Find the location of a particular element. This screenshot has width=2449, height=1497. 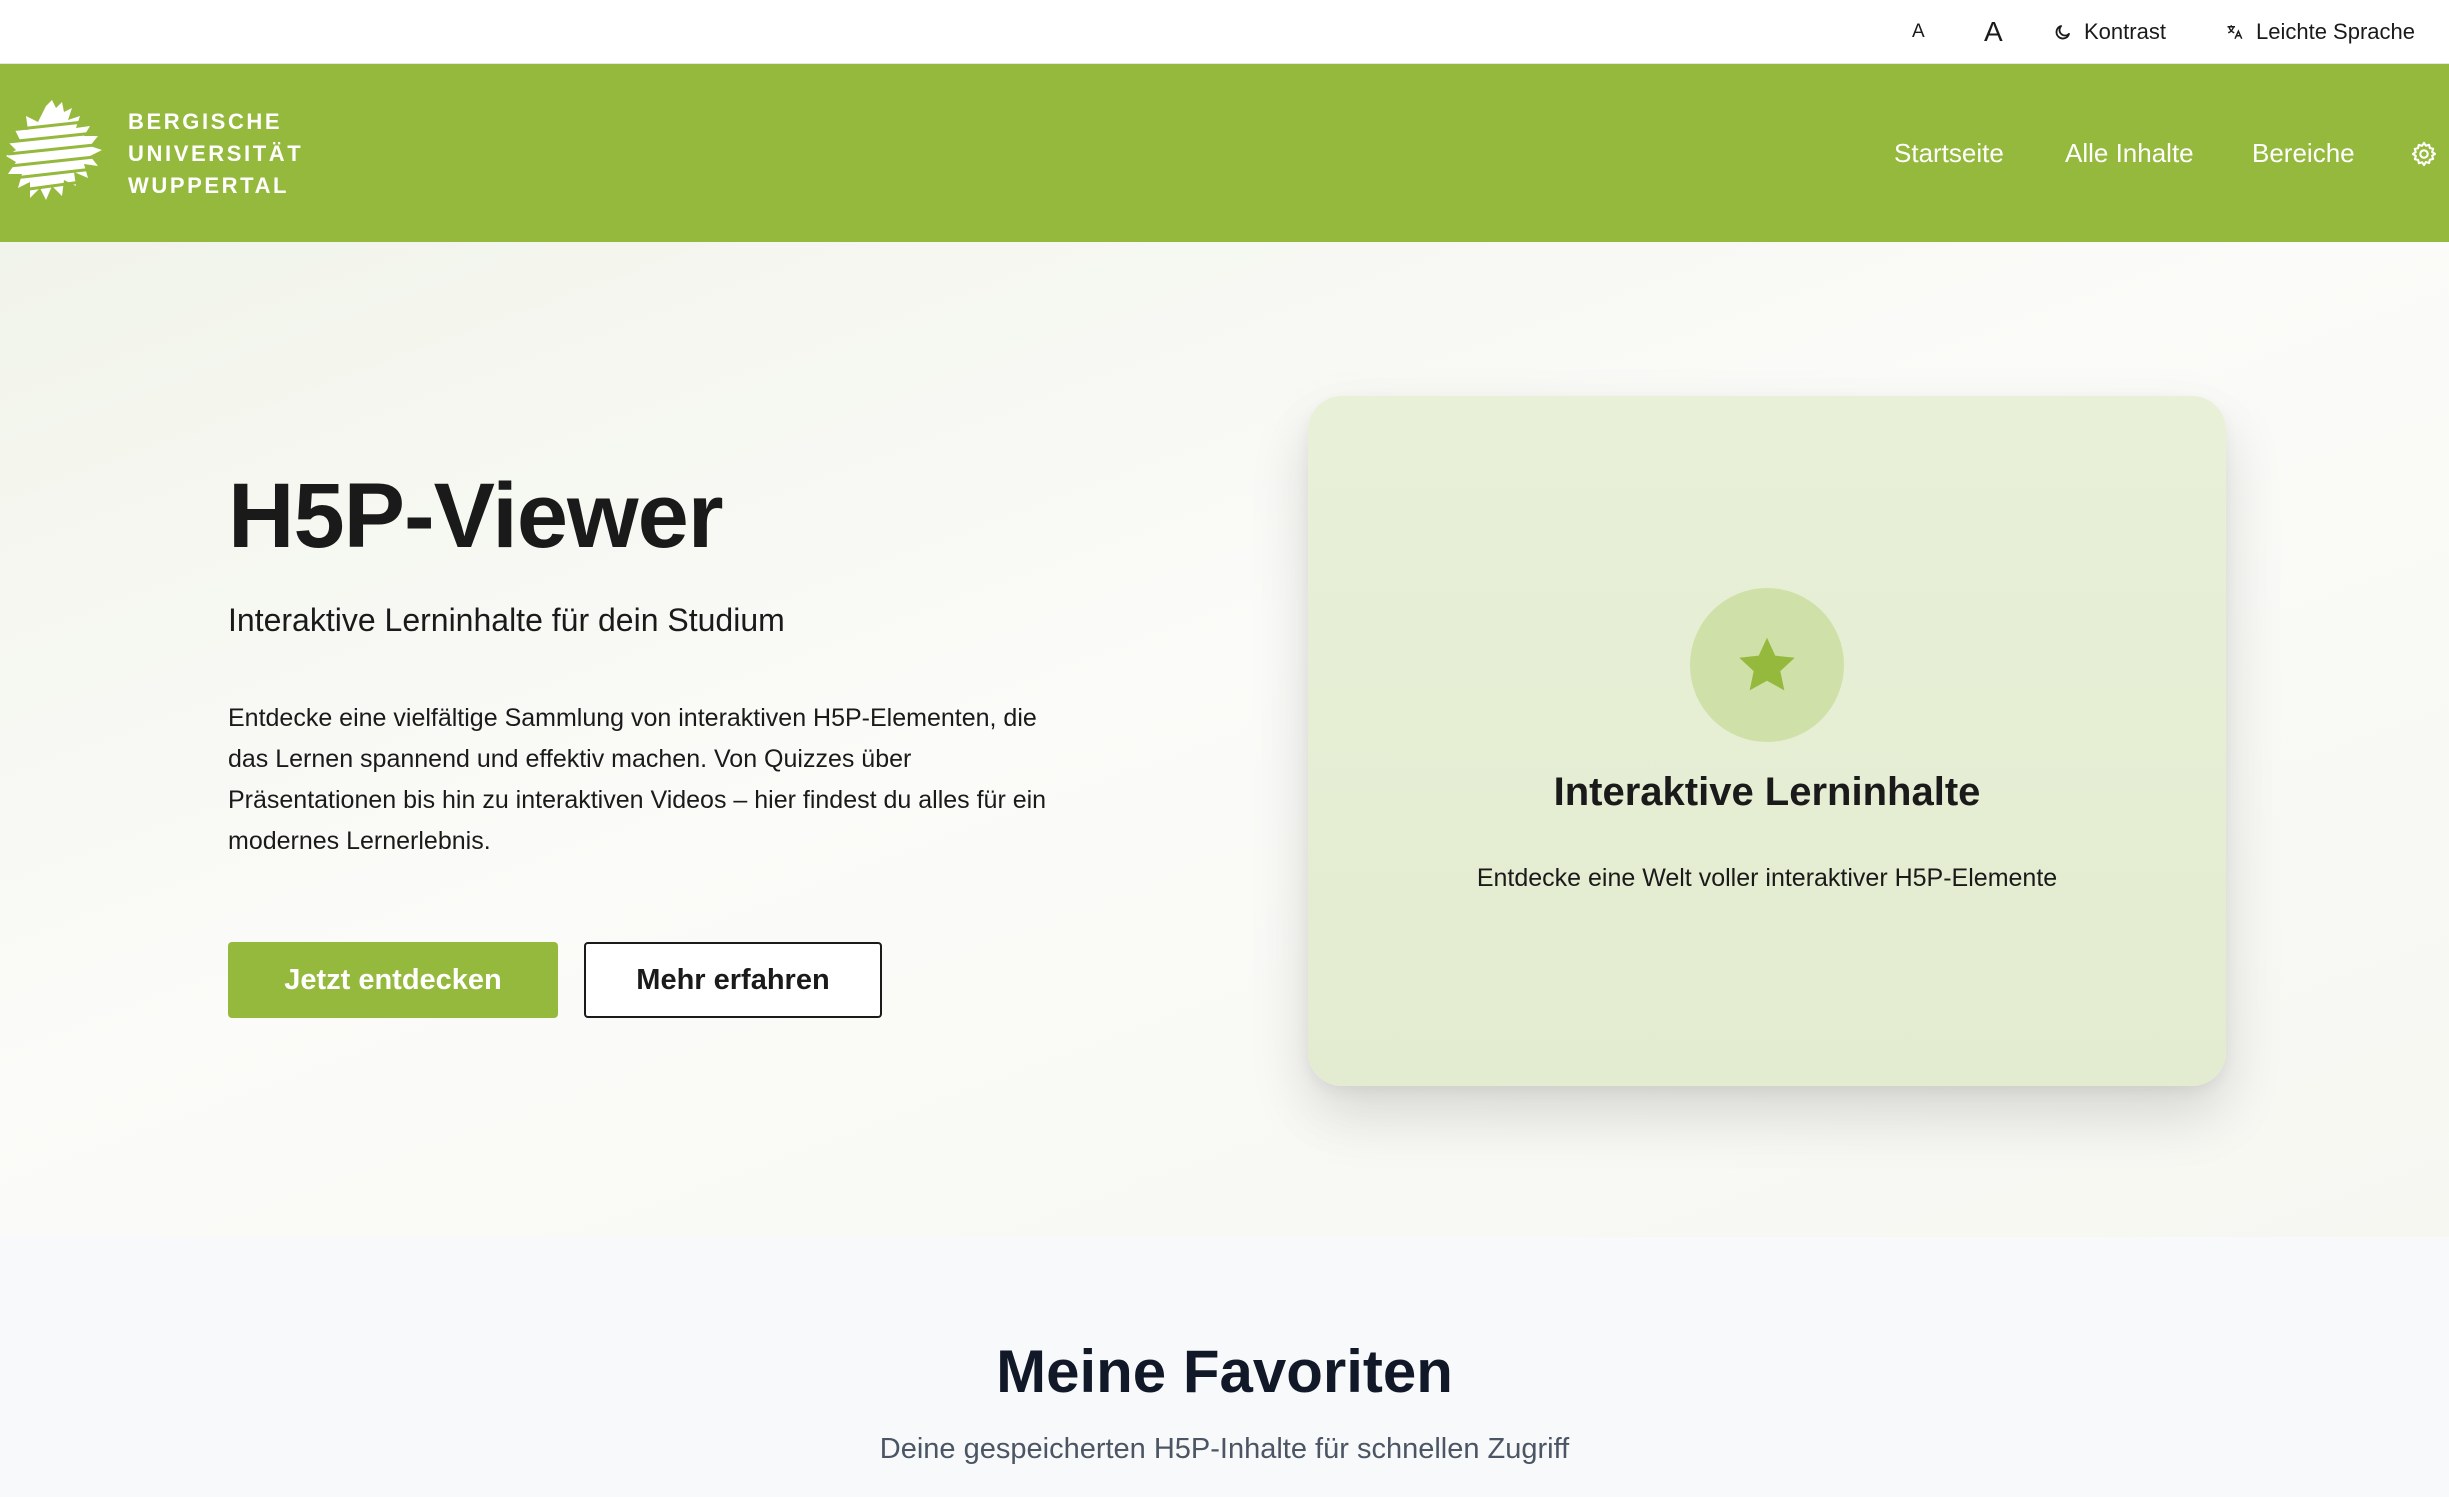

easy-language-toggle: Leichte Sprache is located at coordinates (2320, 32).